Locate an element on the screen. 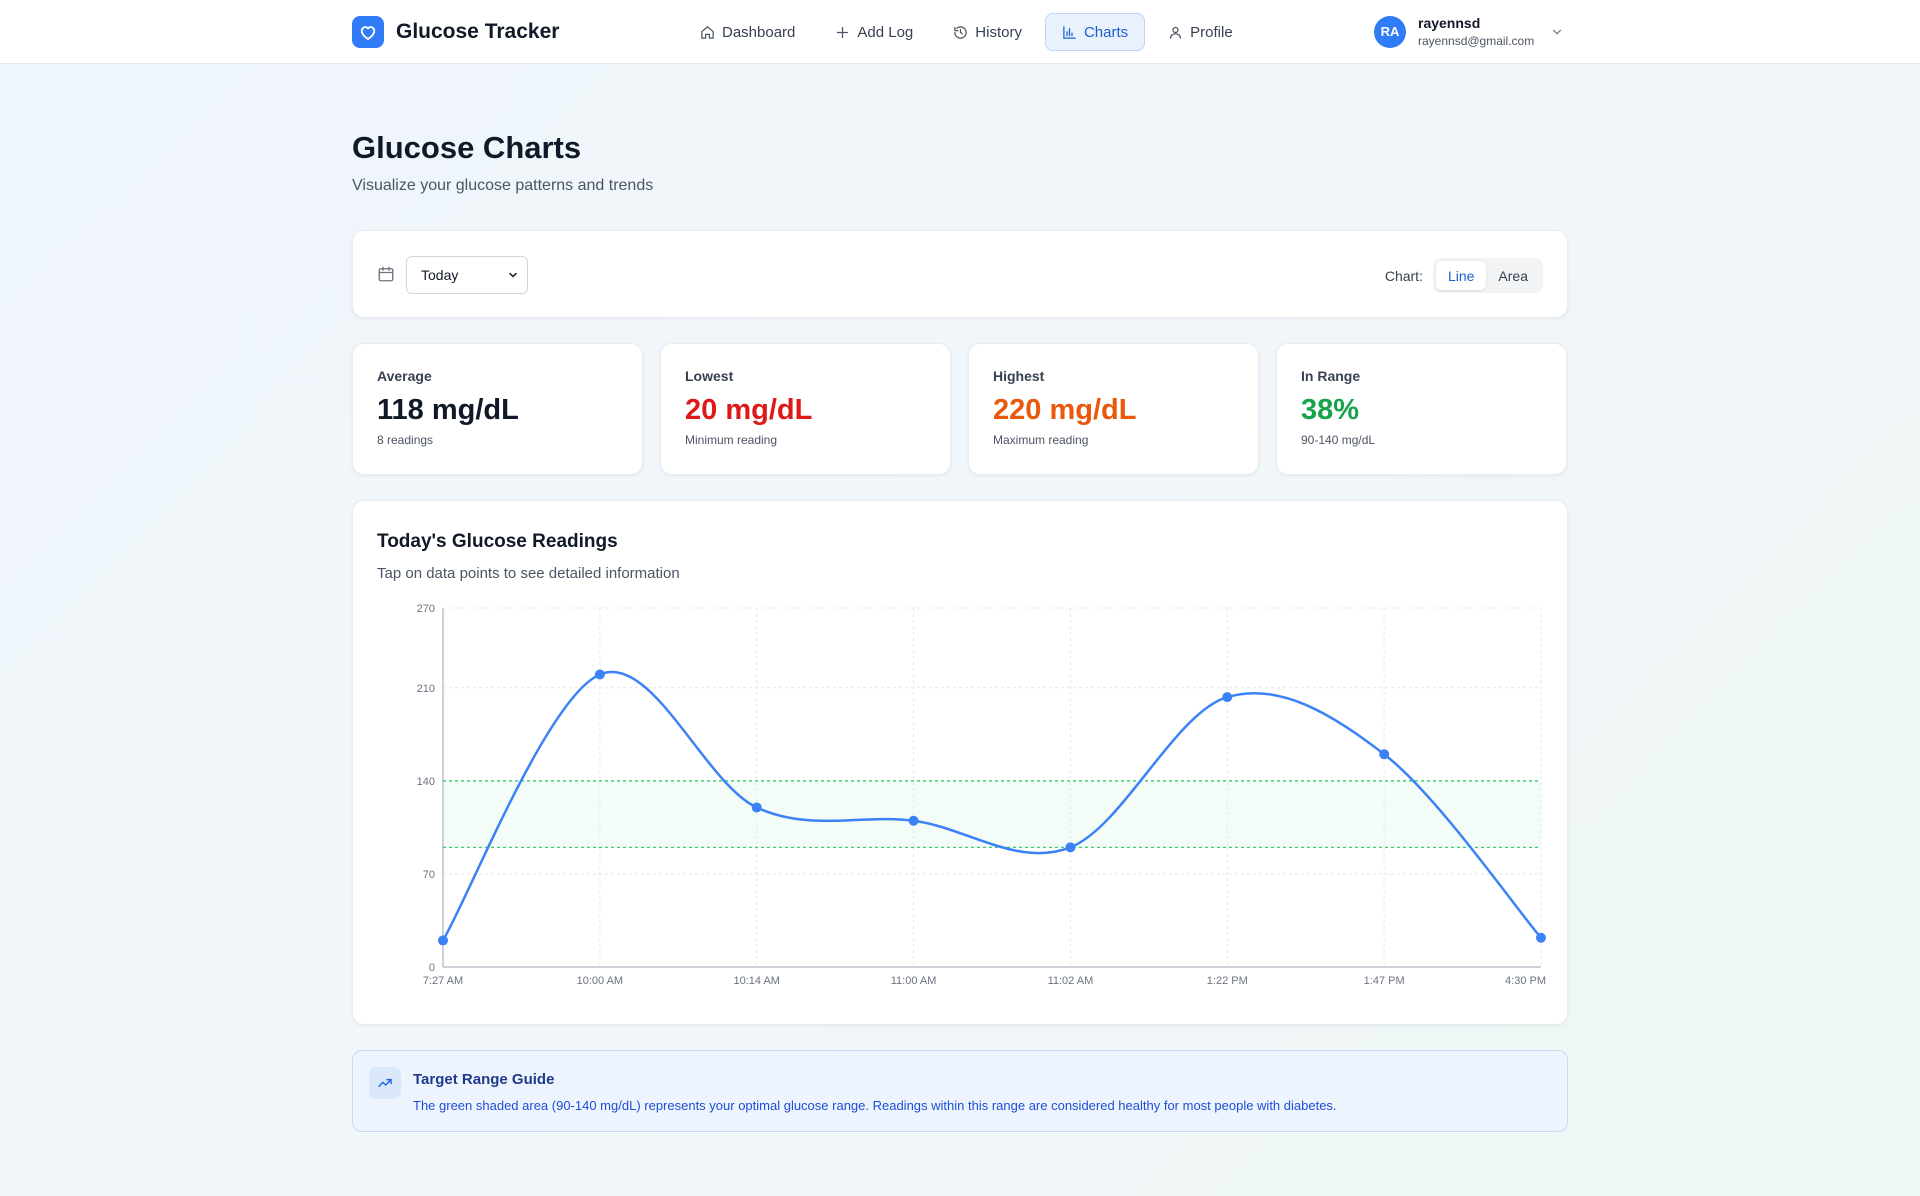 The height and width of the screenshot is (1196, 1920). stat-value: 118 mg/dL is located at coordinates (448, 410).